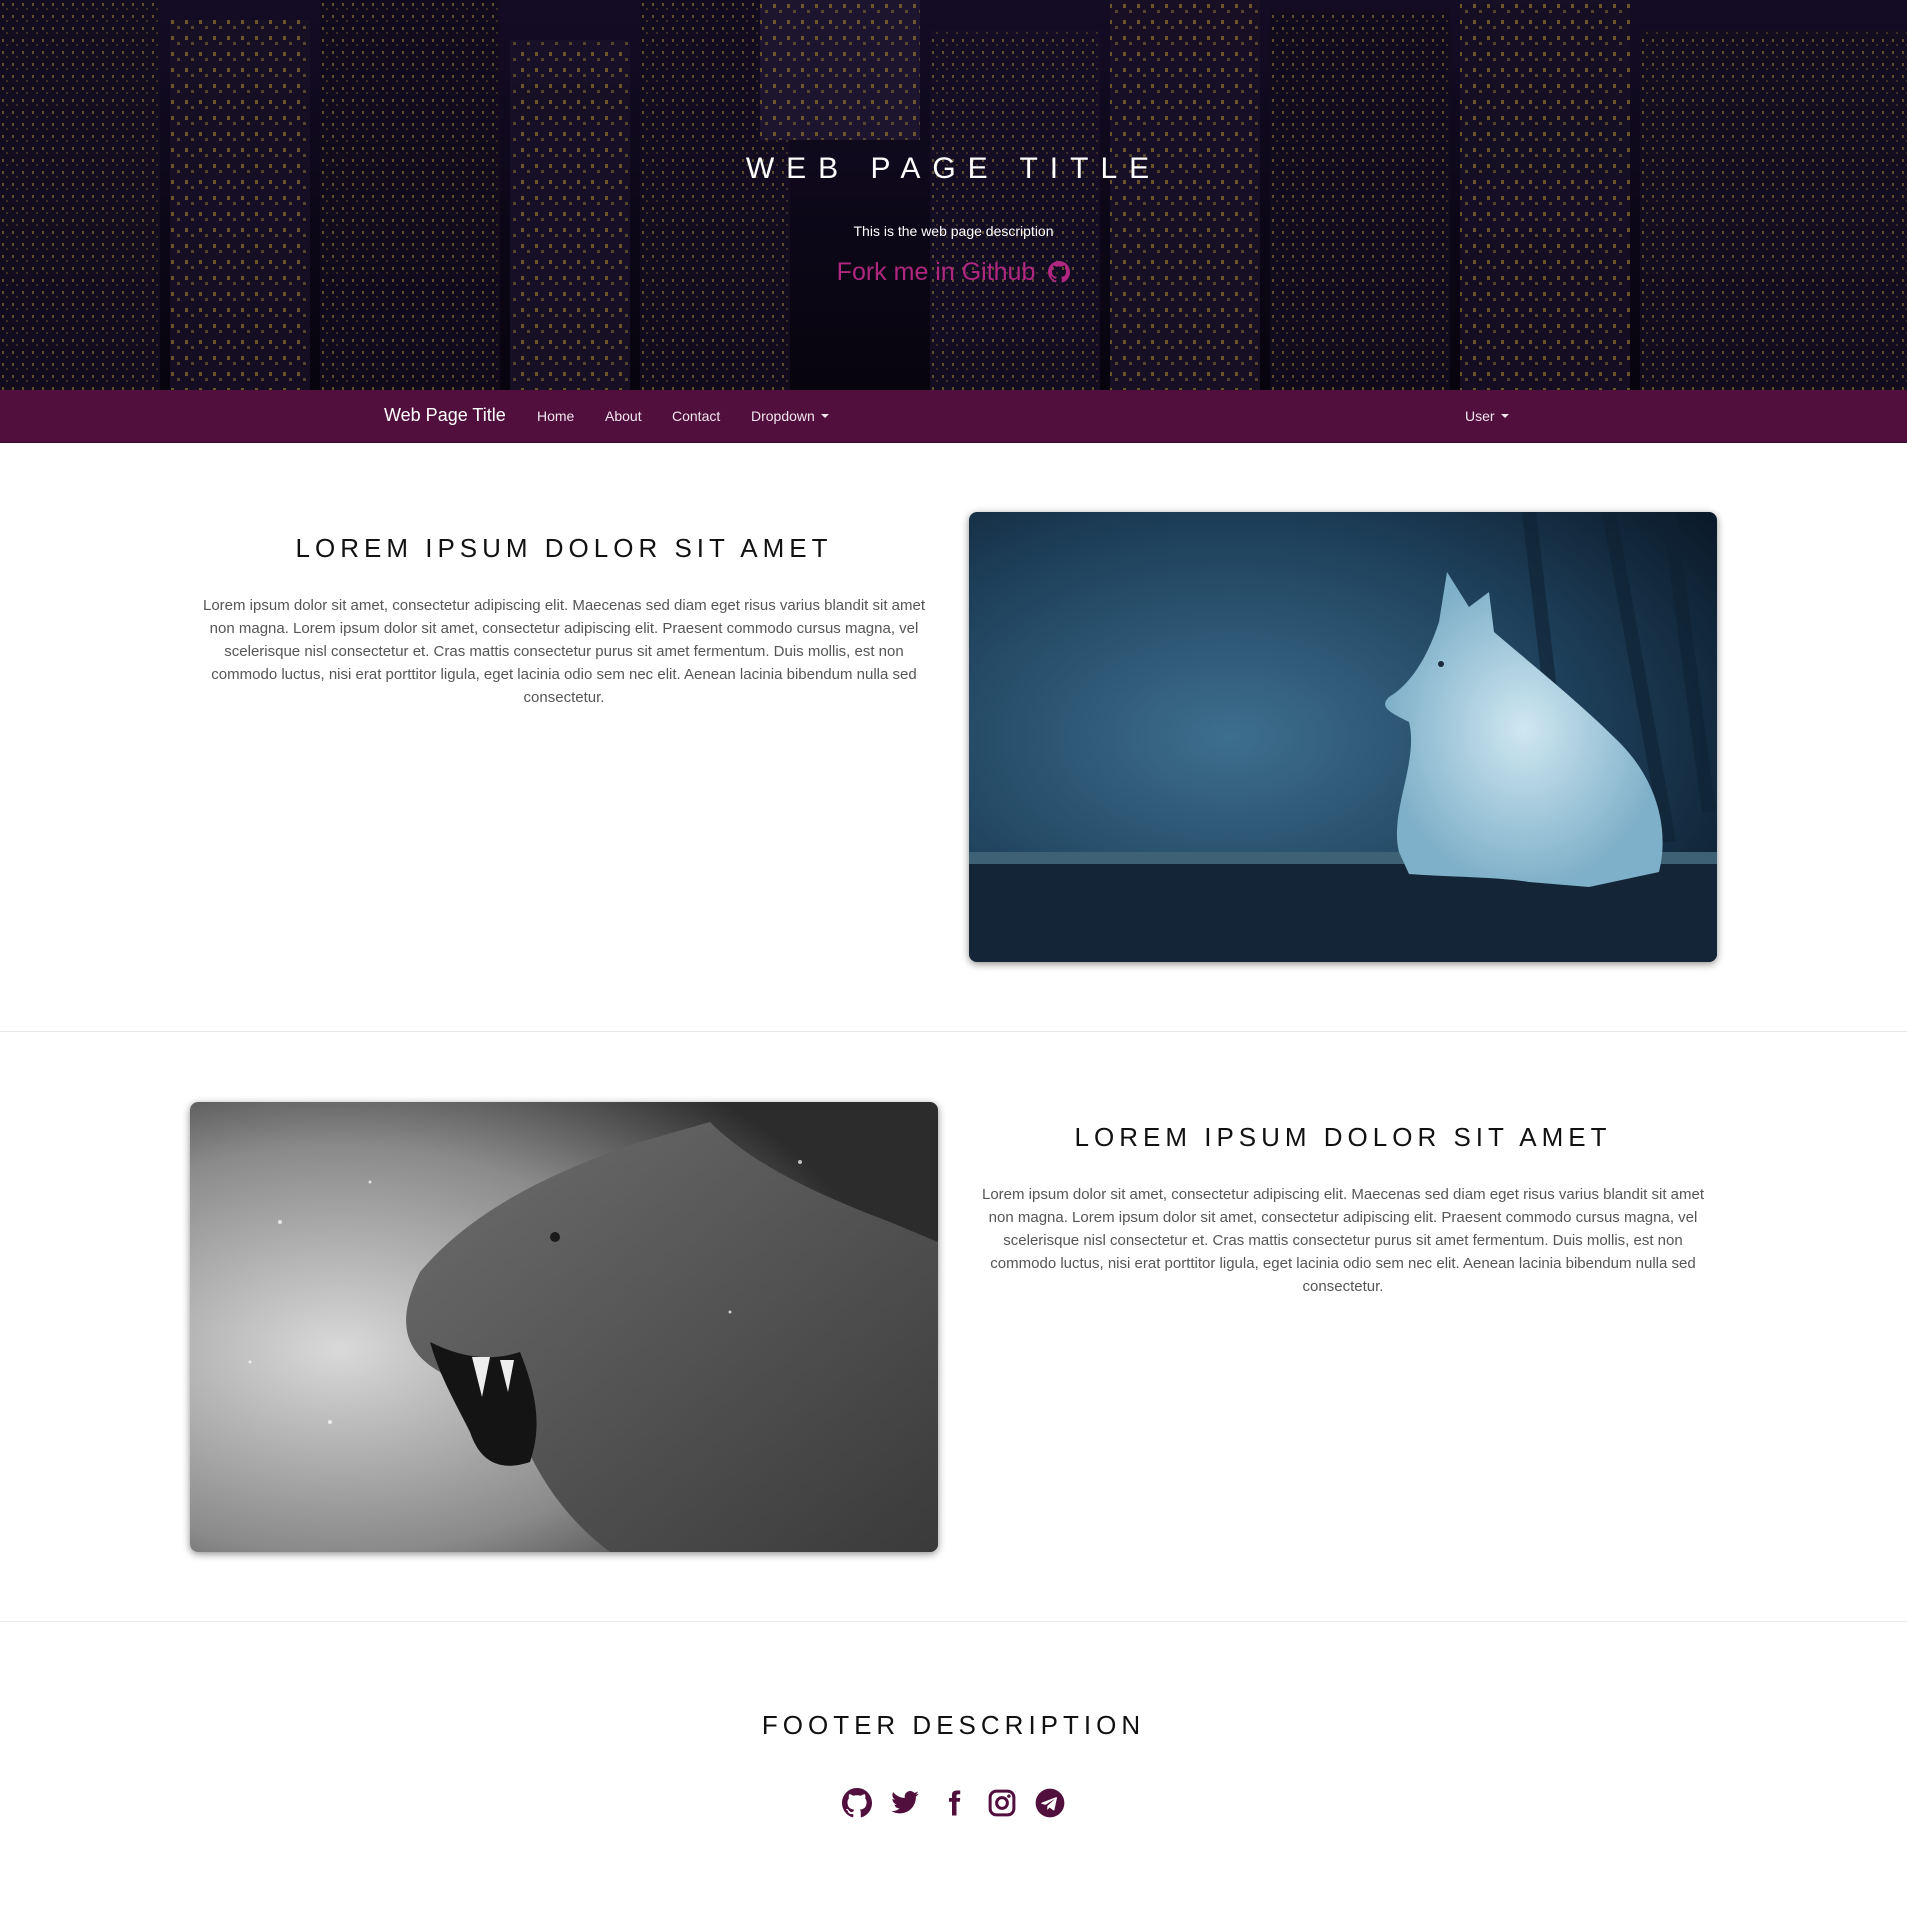  I want to click on fork-github-link: Fork me in Github, so click(953, 274).